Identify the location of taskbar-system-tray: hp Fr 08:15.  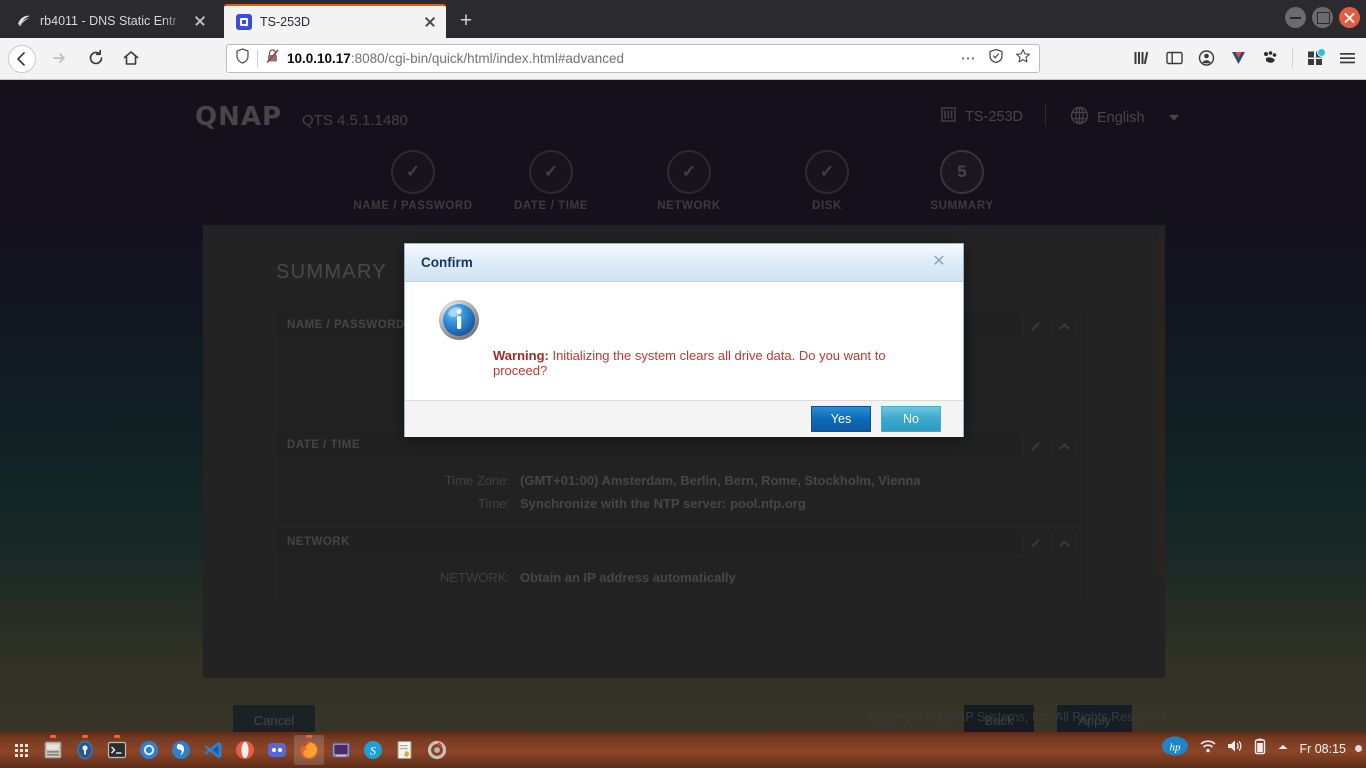
(1261, 748).